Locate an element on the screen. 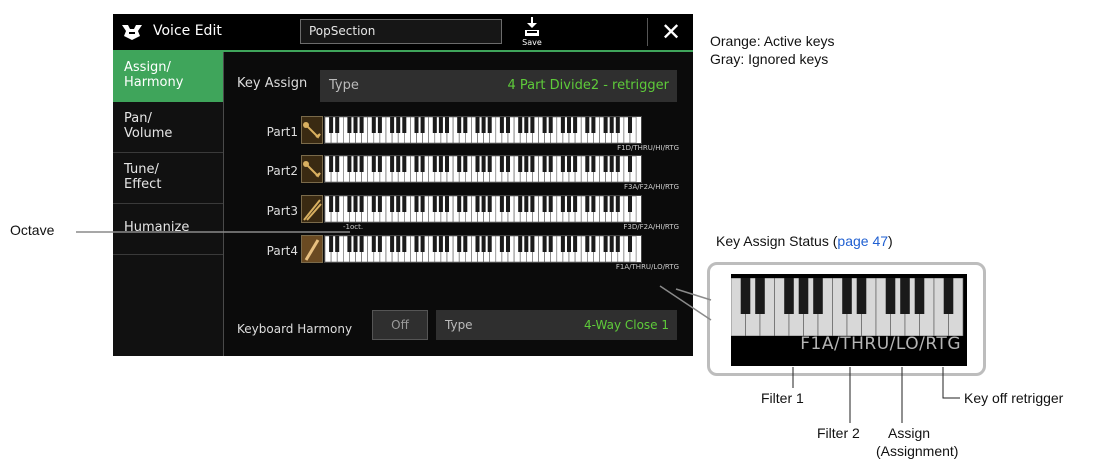  assign-callout-line2: (Assignment) is located at coordinates (917, 451).